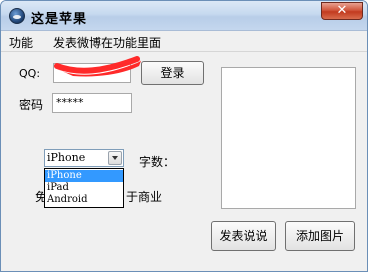 The image size is (368, 272). Describe the element at coordinates (21, 42) in the screenshot. I see `menu-item-function: 功能` at that location.